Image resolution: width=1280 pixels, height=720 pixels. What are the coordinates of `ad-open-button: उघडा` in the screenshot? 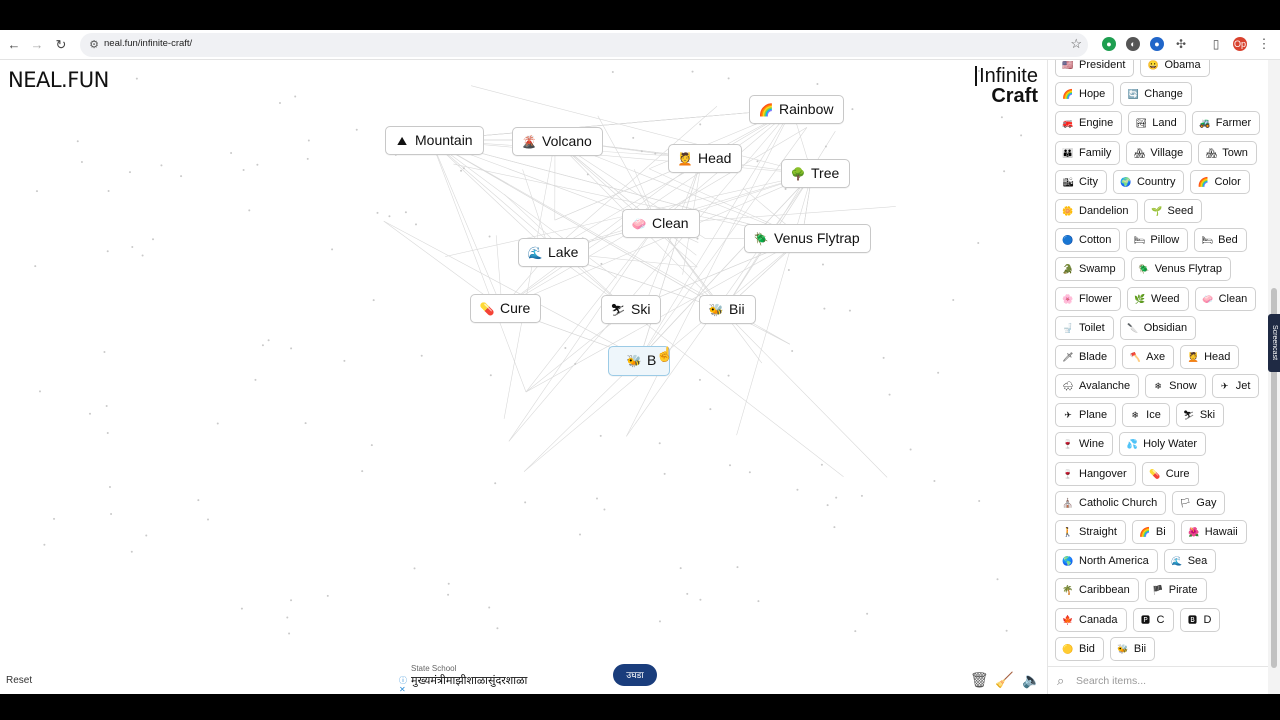 It's located at (635, 675).